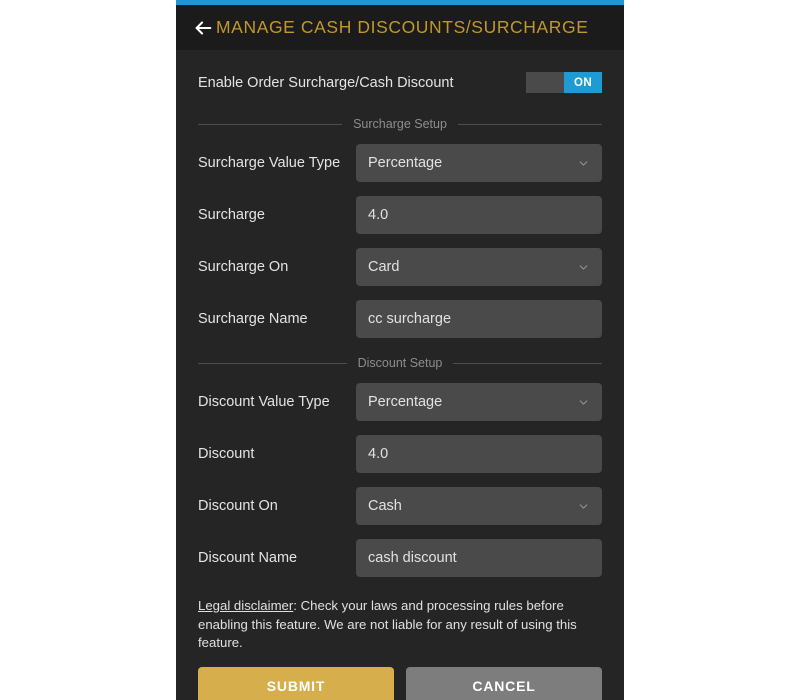 Image resolution: width=800 pixels, height=700 pixels. I want to click on field-label: Discount Name, so click(248, 558).